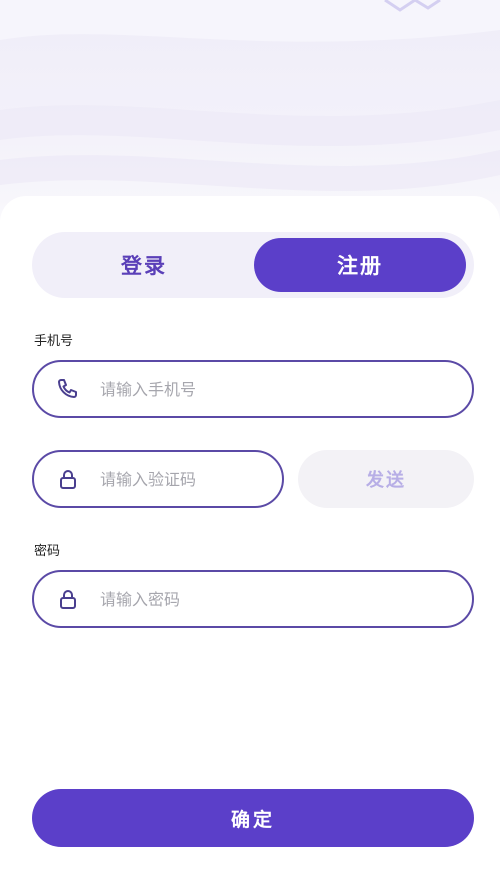 Image resolution: width=500 pixels, height=889 pixels. I want to click on code-field, so click(158, 479).